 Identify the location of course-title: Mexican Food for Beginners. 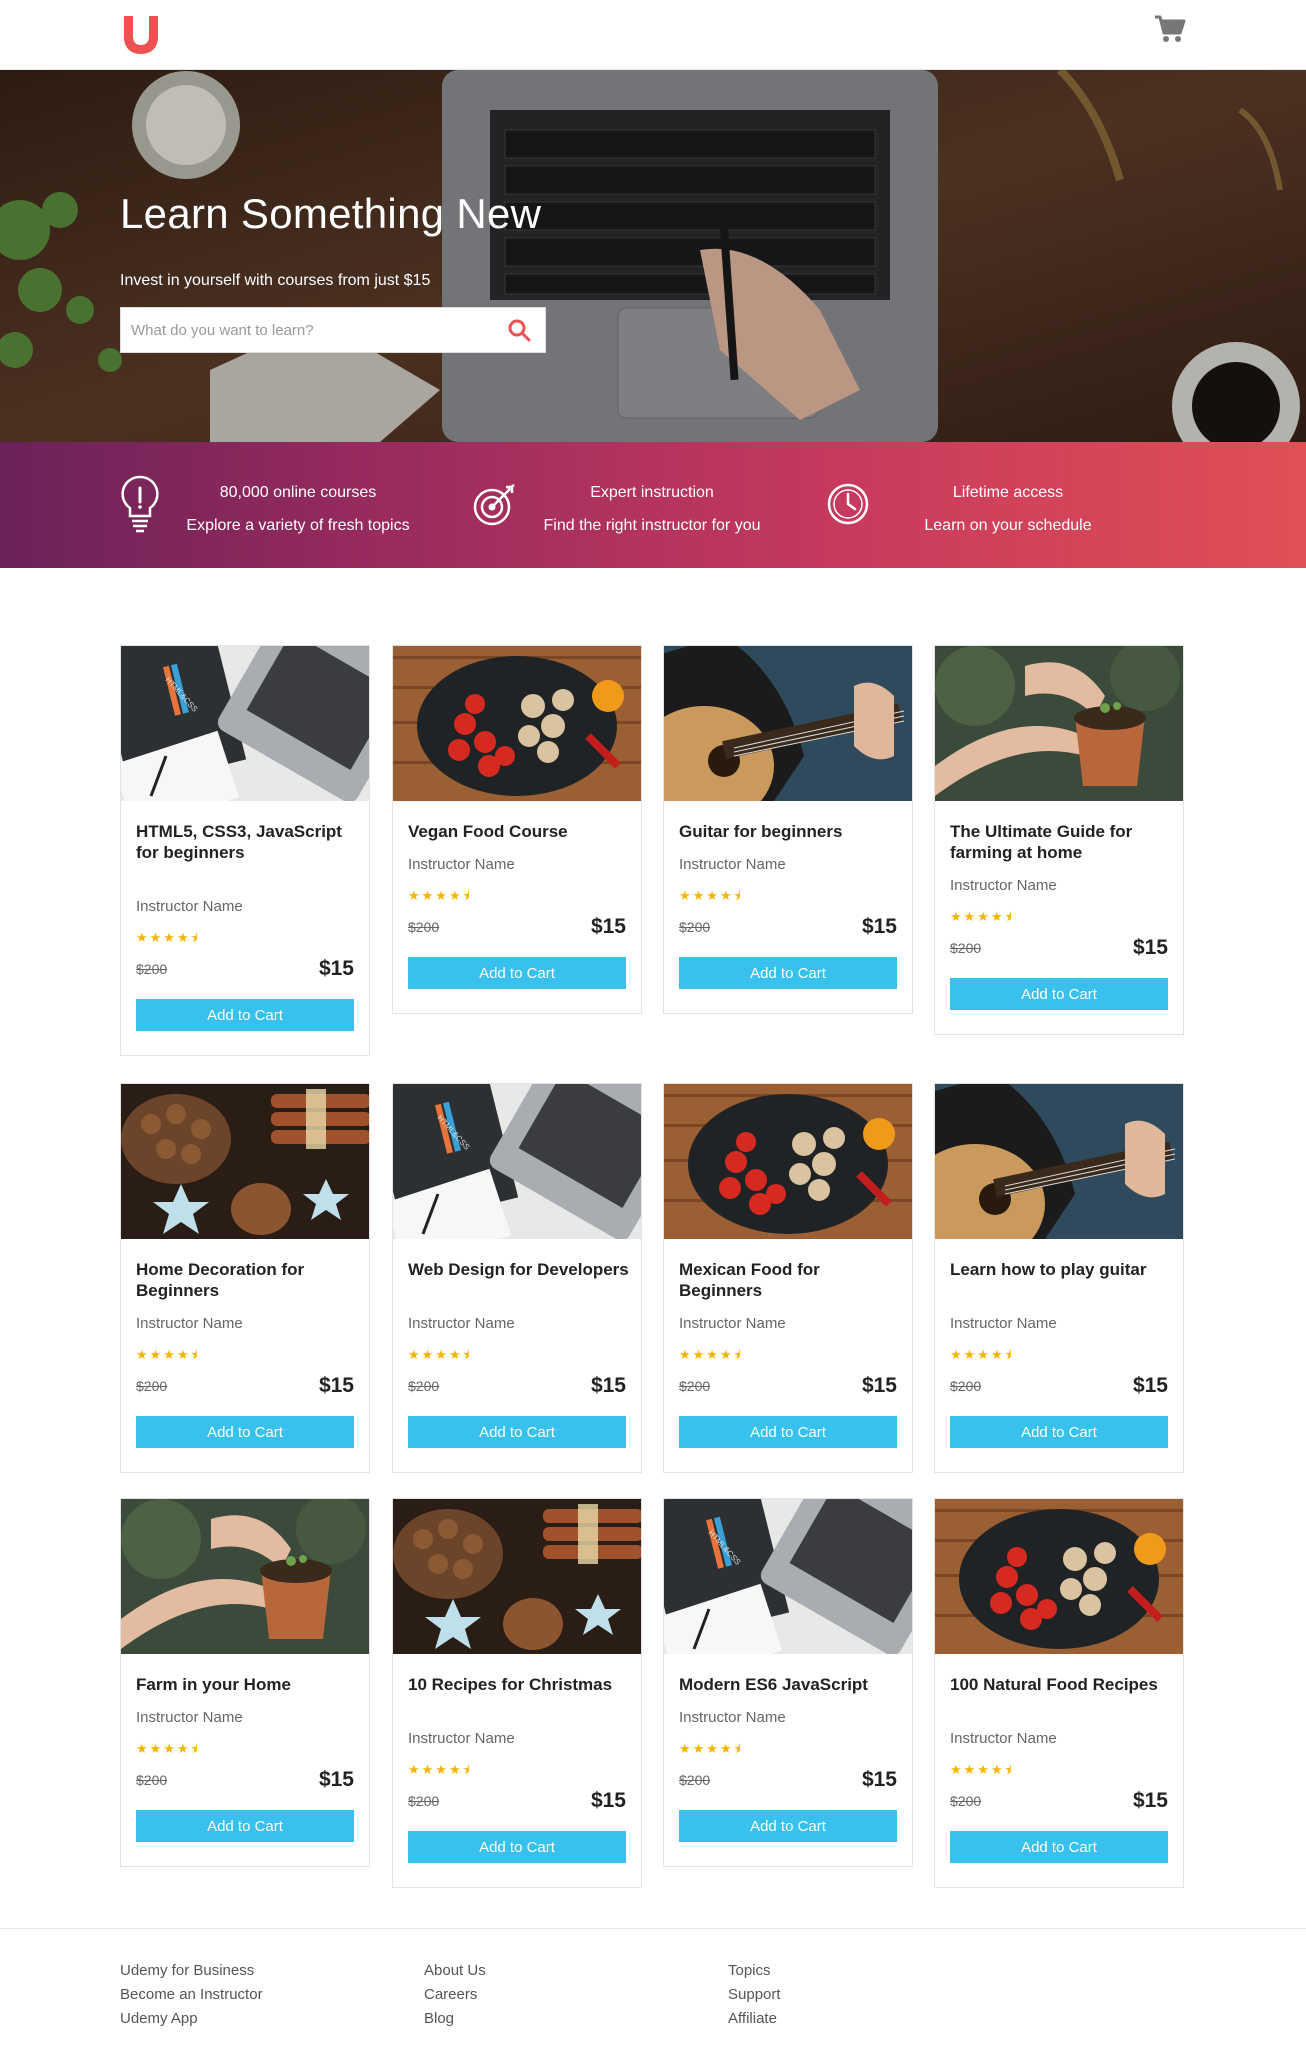
(790, 1280).